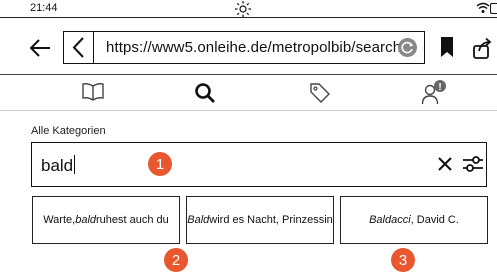 The height and width of the screenshot is (277, 497). I want to click on suggestion-item: Baldacci, David C., so click(414, 220).